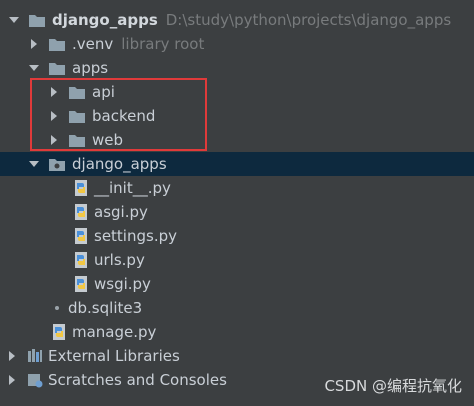 The image size is (474, 406). Describe the element at coordinates (105, 20) in the screenshot. I see `project-root-name: django_apps` at that location.